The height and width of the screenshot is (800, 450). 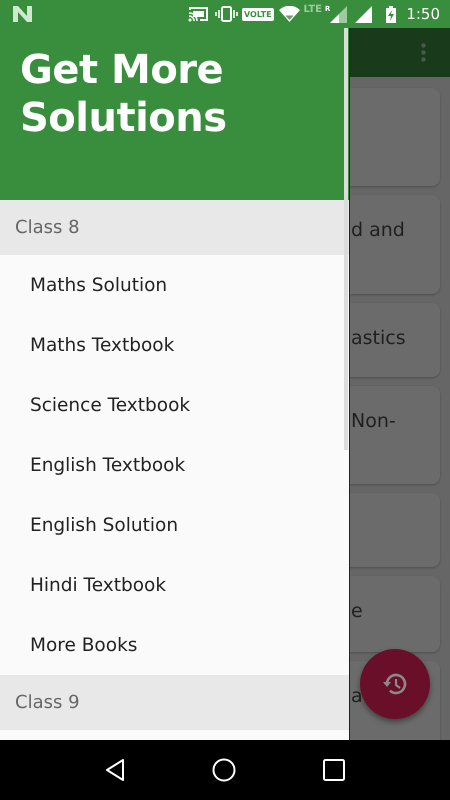 I want to click on menu-item: Maths Textbook, so click(x=174, y=345).